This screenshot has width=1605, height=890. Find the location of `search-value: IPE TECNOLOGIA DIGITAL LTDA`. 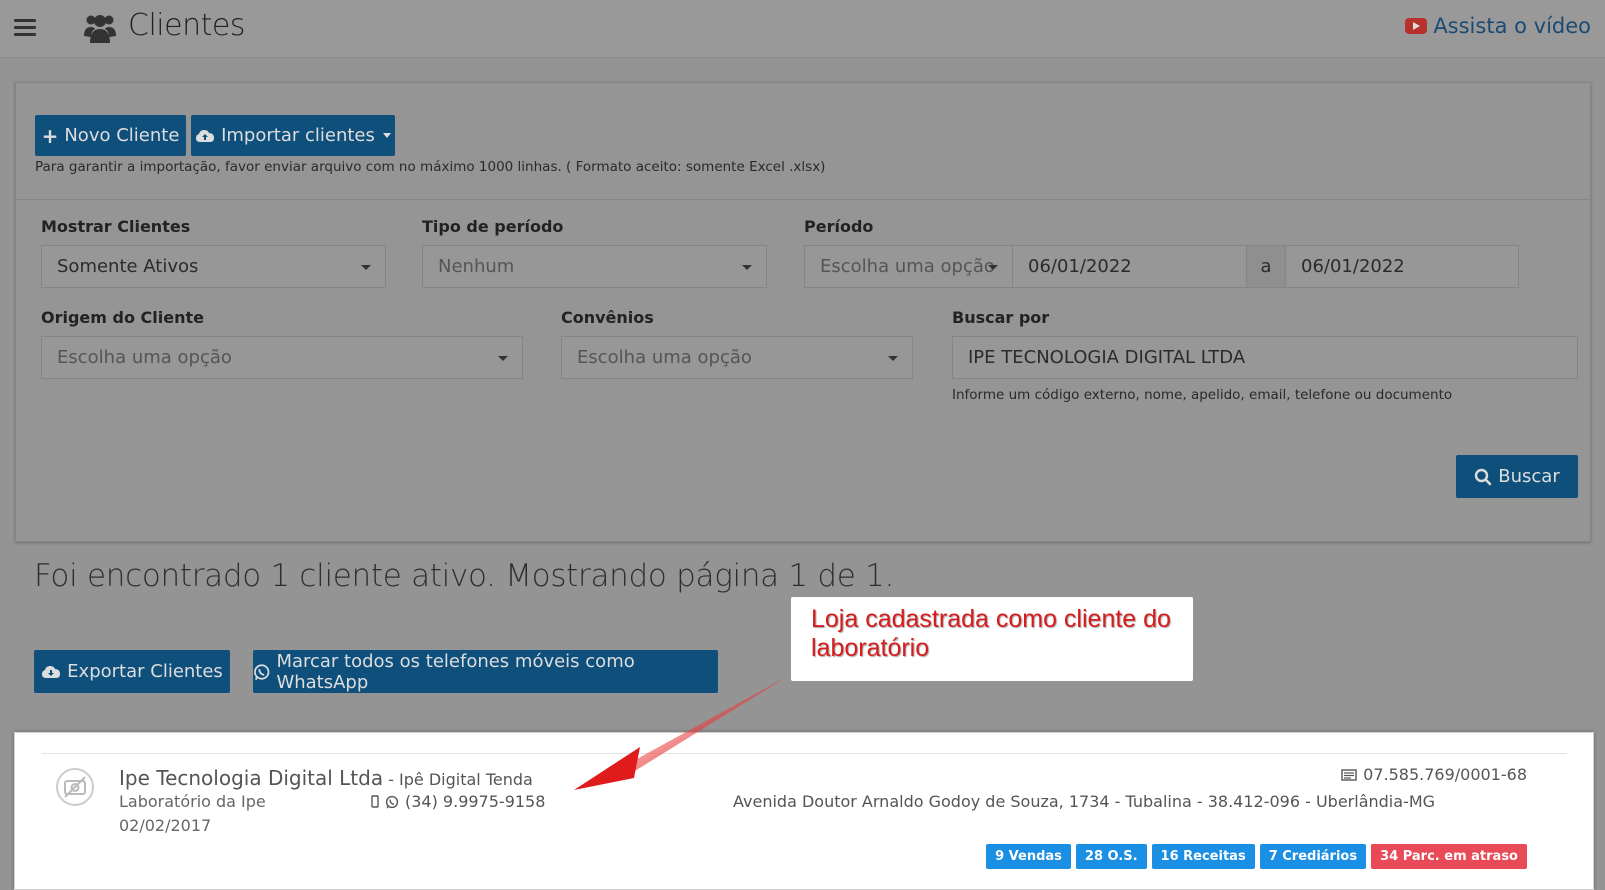

search-value: IPE TECNOLOGIA DIGITAL LTDA is located at coordinates (1107, 357).